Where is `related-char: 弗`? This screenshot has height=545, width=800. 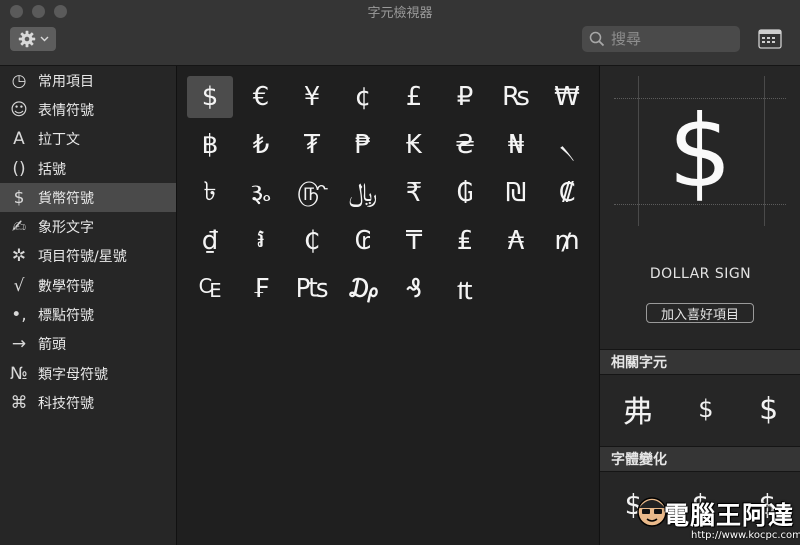
related-char: 弗 is located at coordinates (638, 409).